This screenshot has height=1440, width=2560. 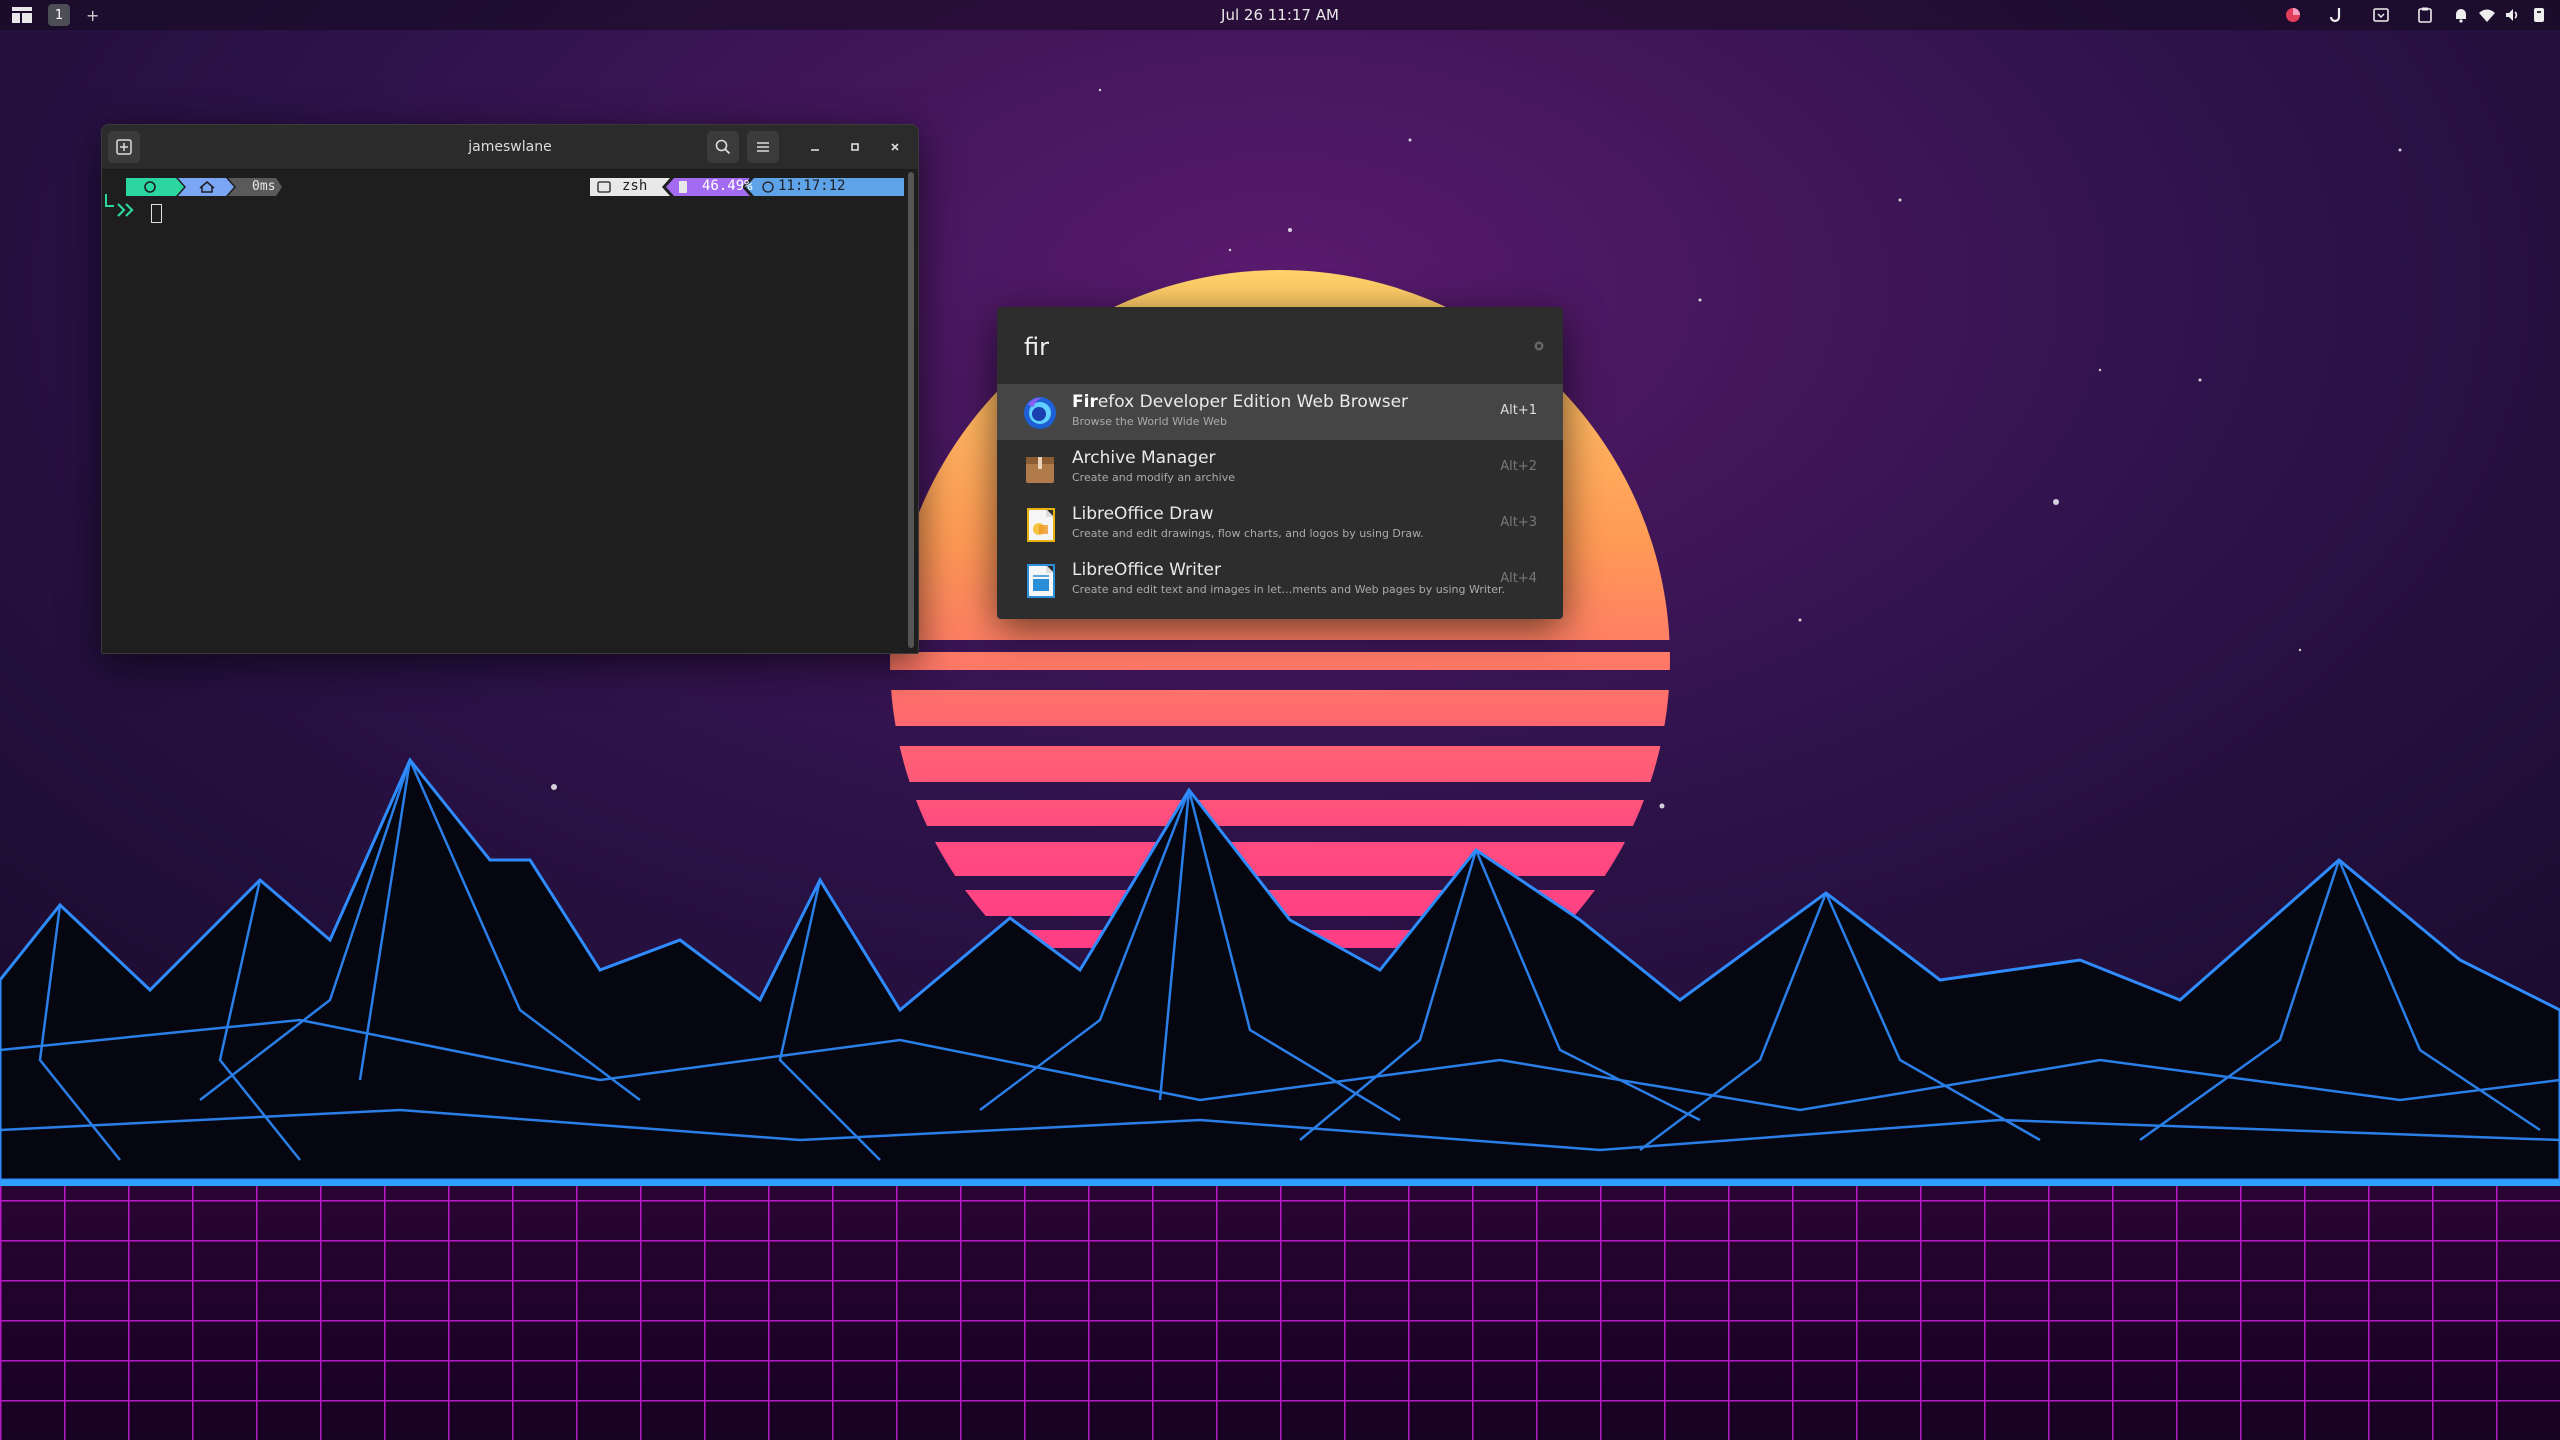 I want to click on terminal-title: jameswlane, so click(x=510, y=147).